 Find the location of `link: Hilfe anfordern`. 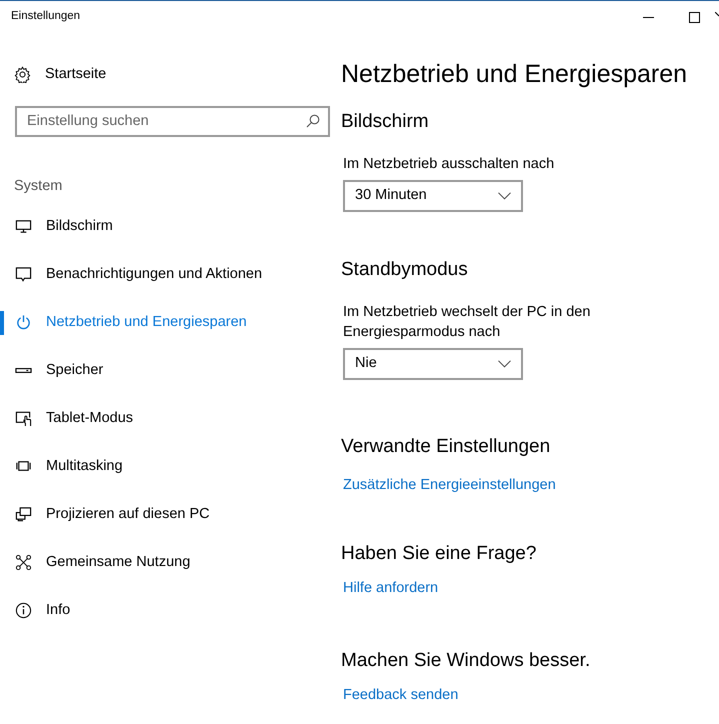

link: Hilfe anfordern is located at coordinates (390, 589).